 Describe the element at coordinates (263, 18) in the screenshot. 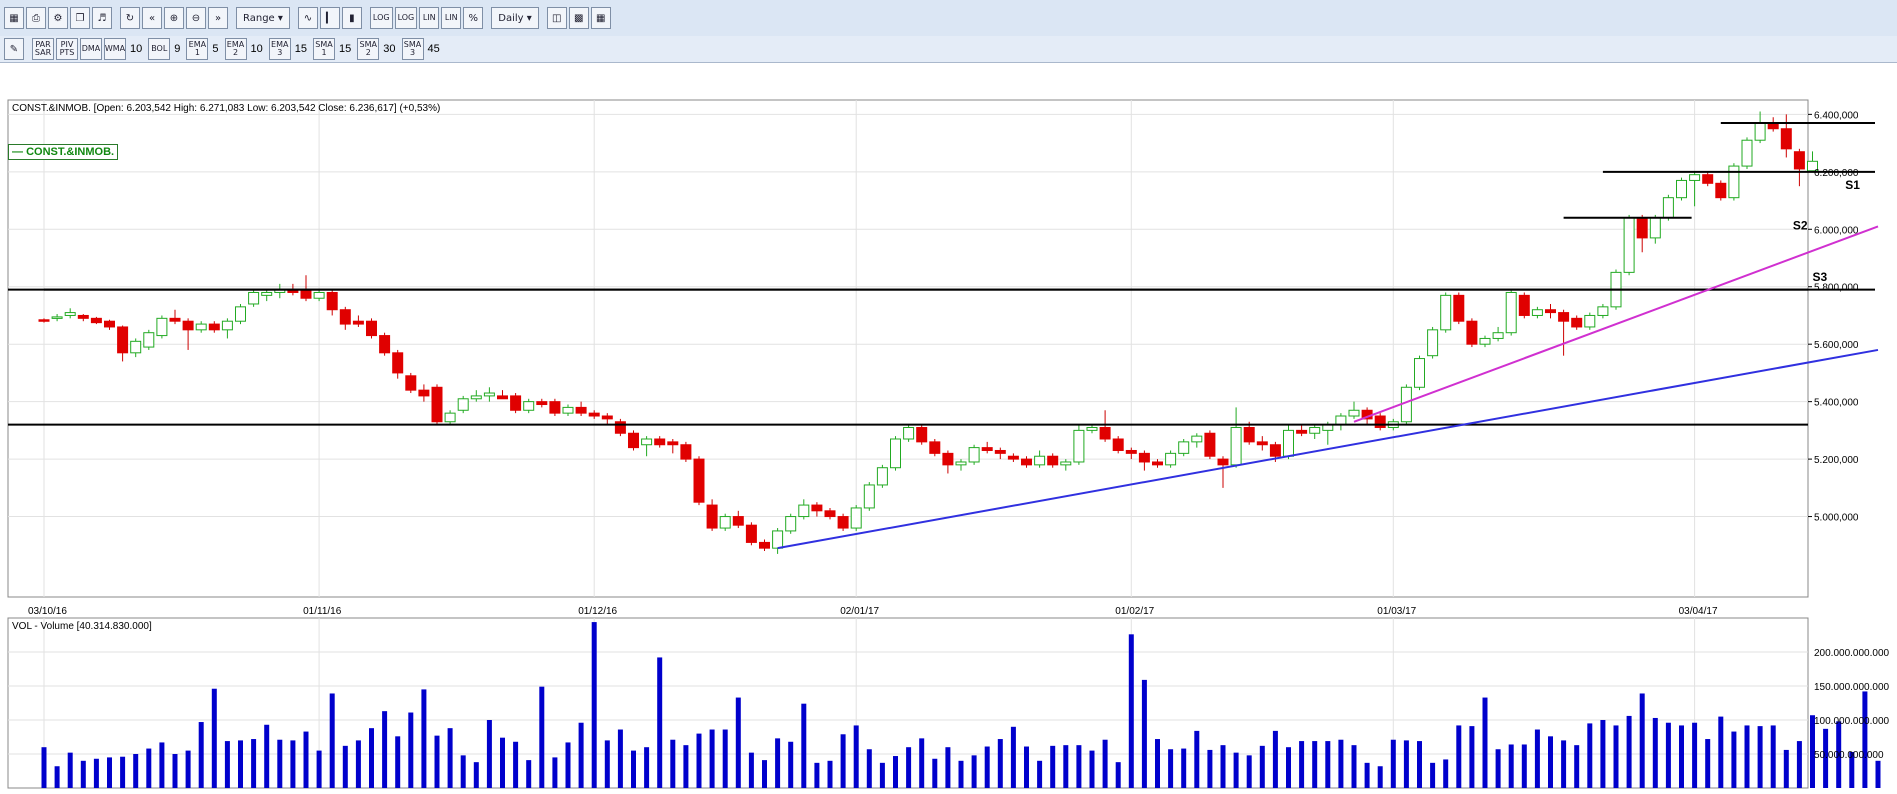

I see `range-dropdown: Range ▾` at that location.